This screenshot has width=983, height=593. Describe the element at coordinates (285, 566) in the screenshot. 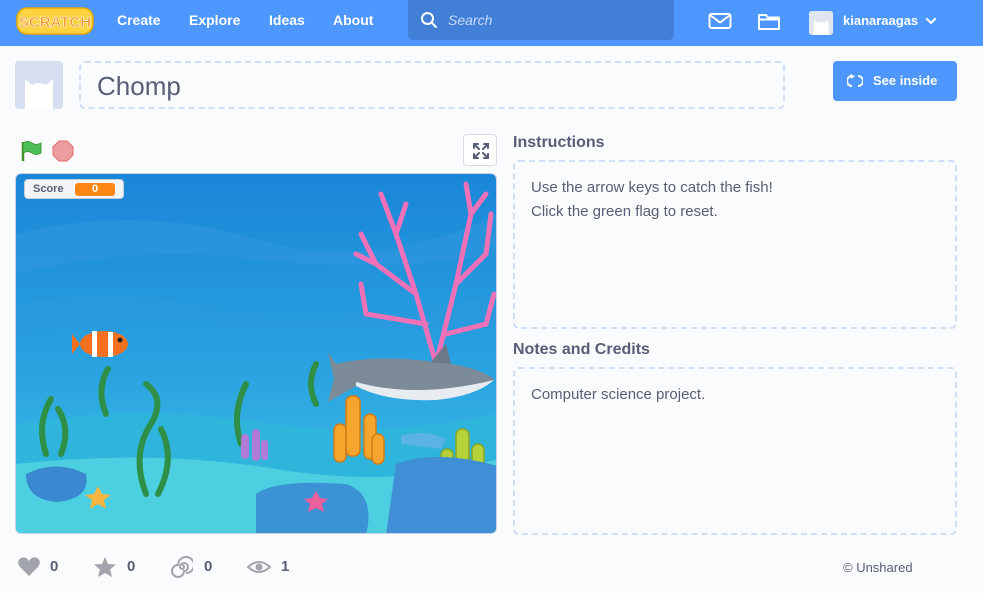

I see `view-count: 1` at that location.